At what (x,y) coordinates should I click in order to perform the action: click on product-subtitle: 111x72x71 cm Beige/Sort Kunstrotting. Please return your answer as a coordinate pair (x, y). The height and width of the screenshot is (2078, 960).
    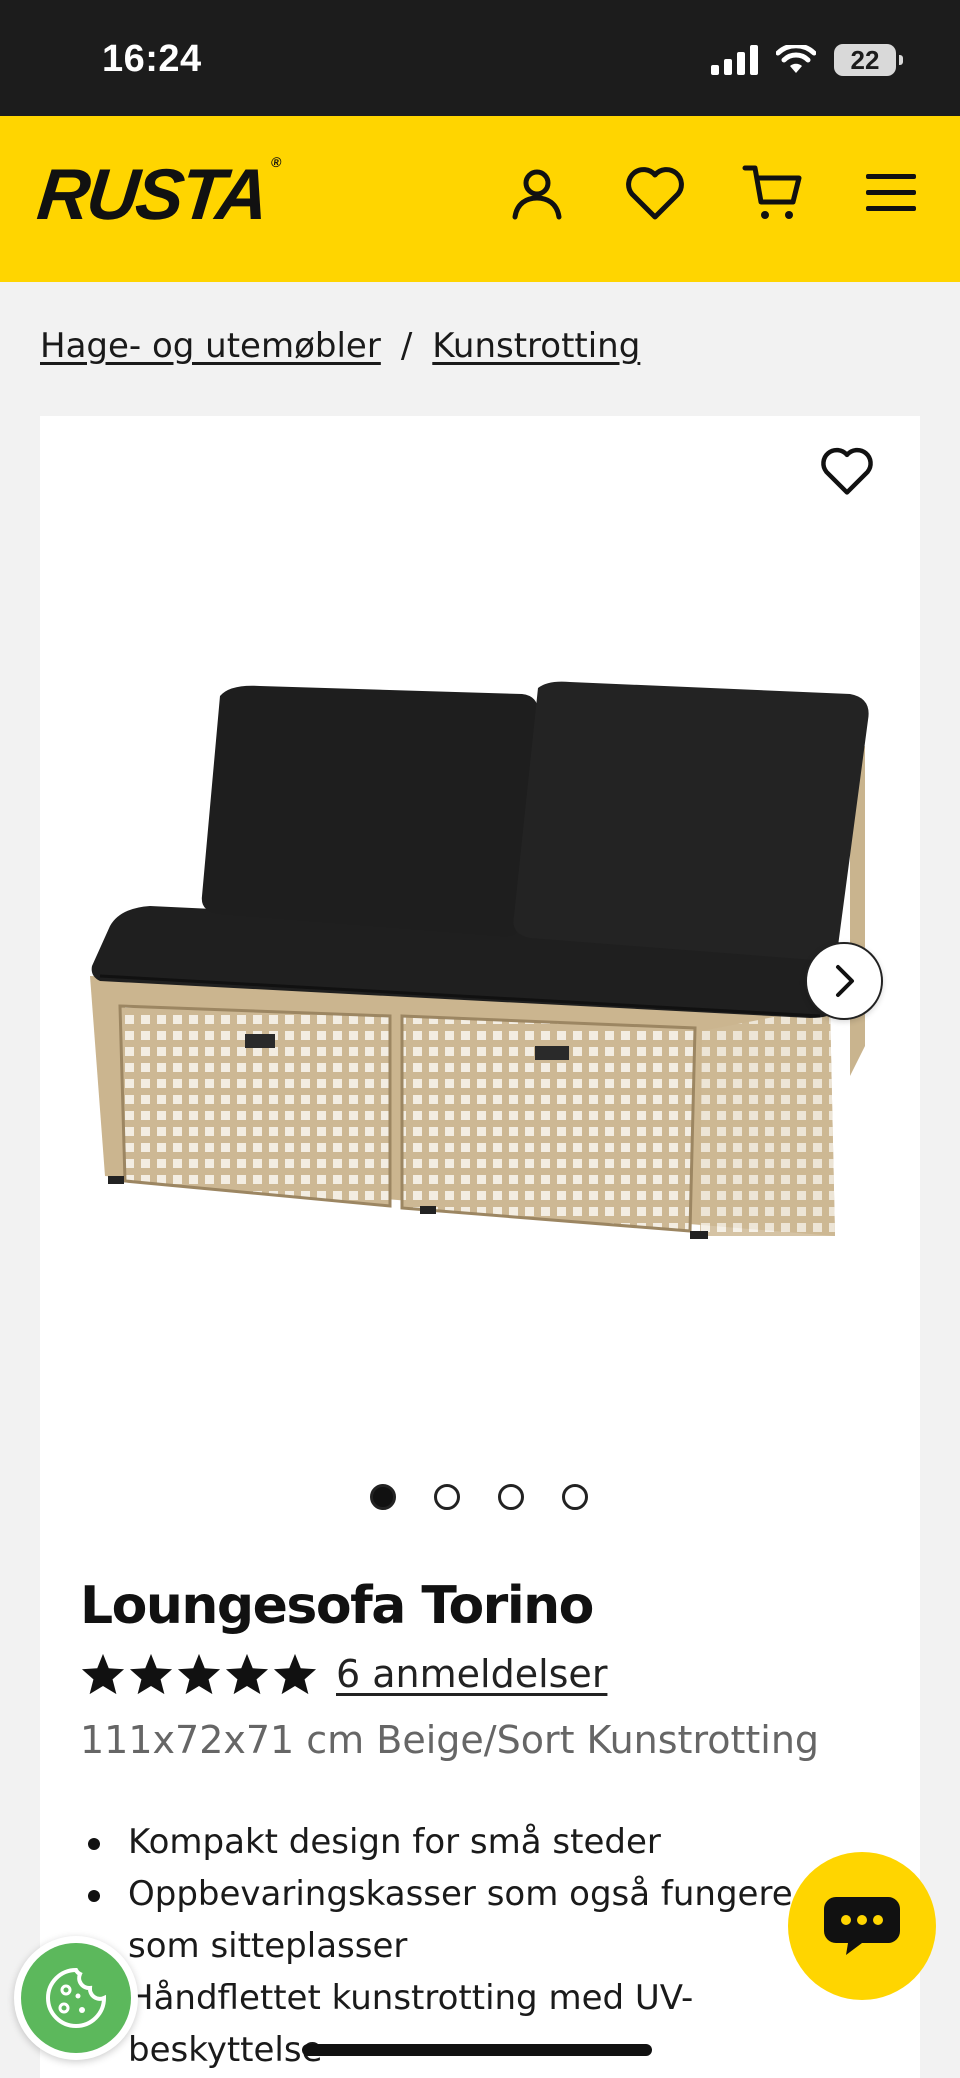
    Looking at the image, I should click on (450, 1740).